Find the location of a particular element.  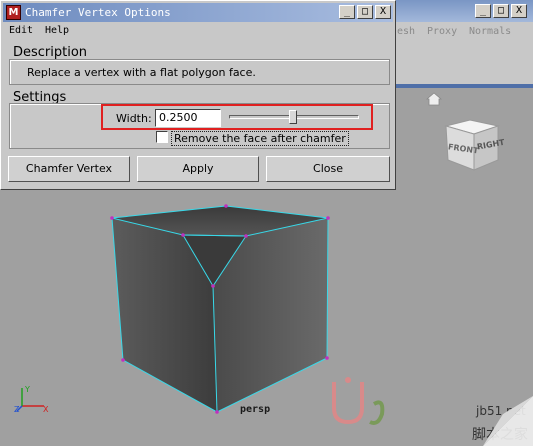

logo-watermark is located at coordinates (358, 401).